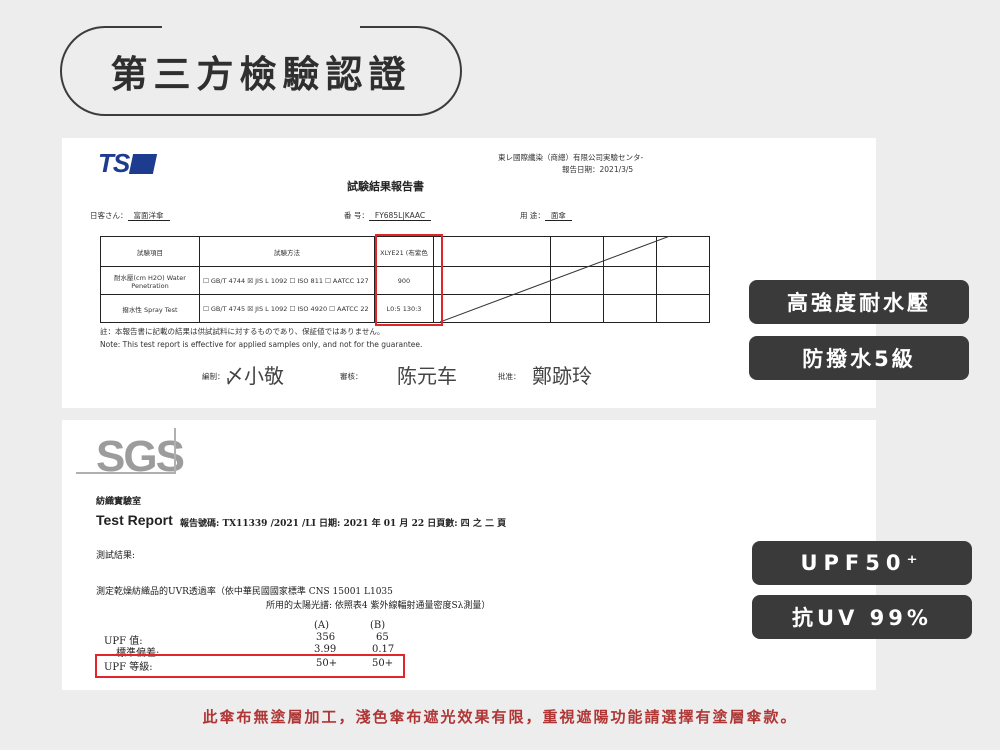  I want to click on tsi-row2-item: 撥水性 Spray Test, so click(150, 308).